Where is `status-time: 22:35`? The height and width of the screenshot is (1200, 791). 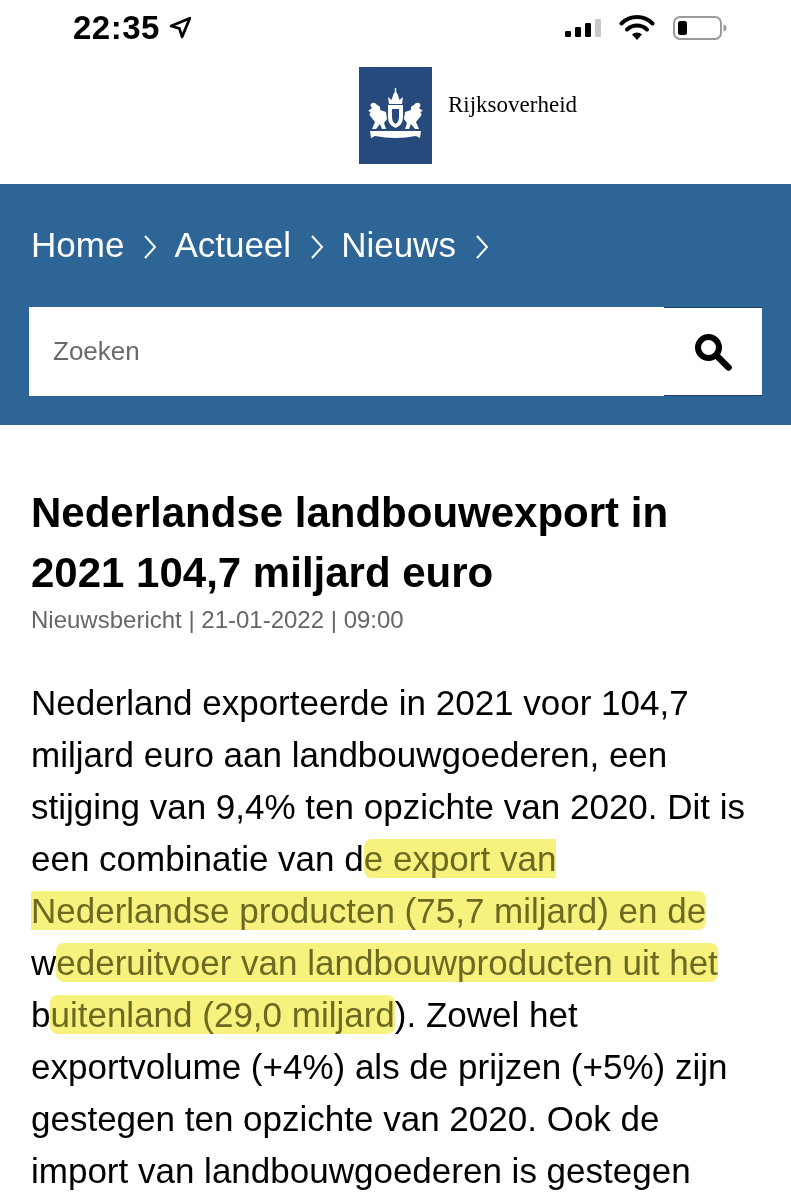
status-time: 22:35 is located at coordinates (116, 27).